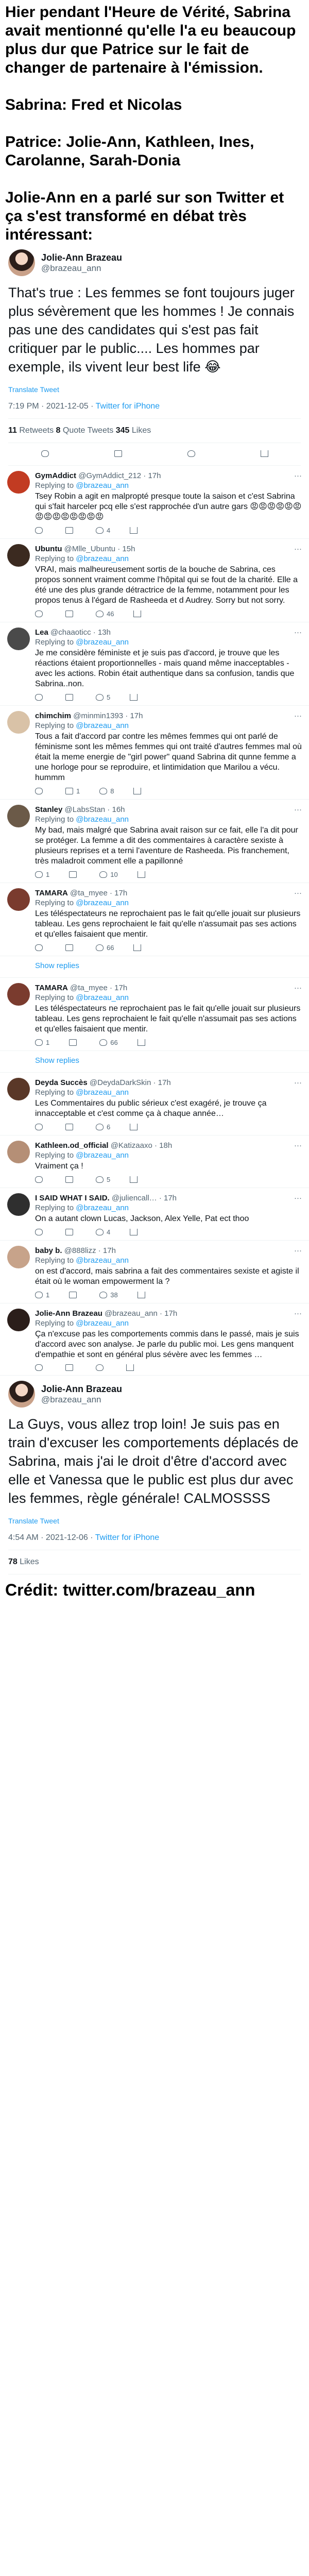 The image size is (309, 2576). What do you see at coordinates (48, 809) in the screenshot?
I see `reply-author-name: Stanley` at bounding box center [48, 809].